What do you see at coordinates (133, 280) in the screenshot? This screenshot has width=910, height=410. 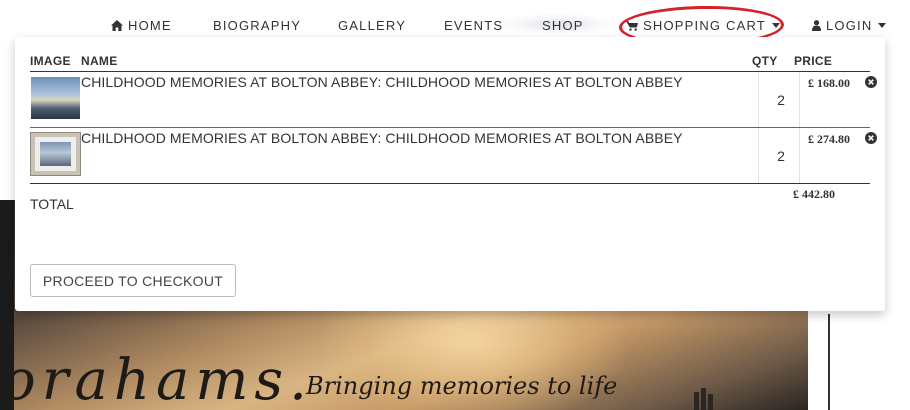 I see `proceed-to-checkout-button: PROCEED TO CHECKOUT` at bounding box center [133, 280].